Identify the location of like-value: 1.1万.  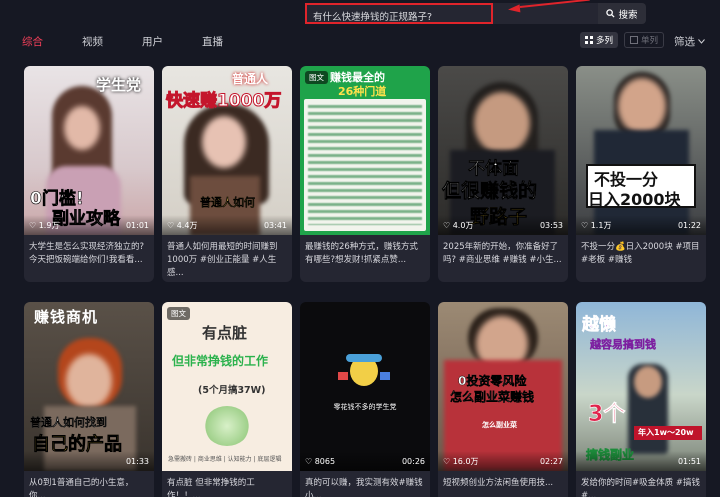
(601, 225).